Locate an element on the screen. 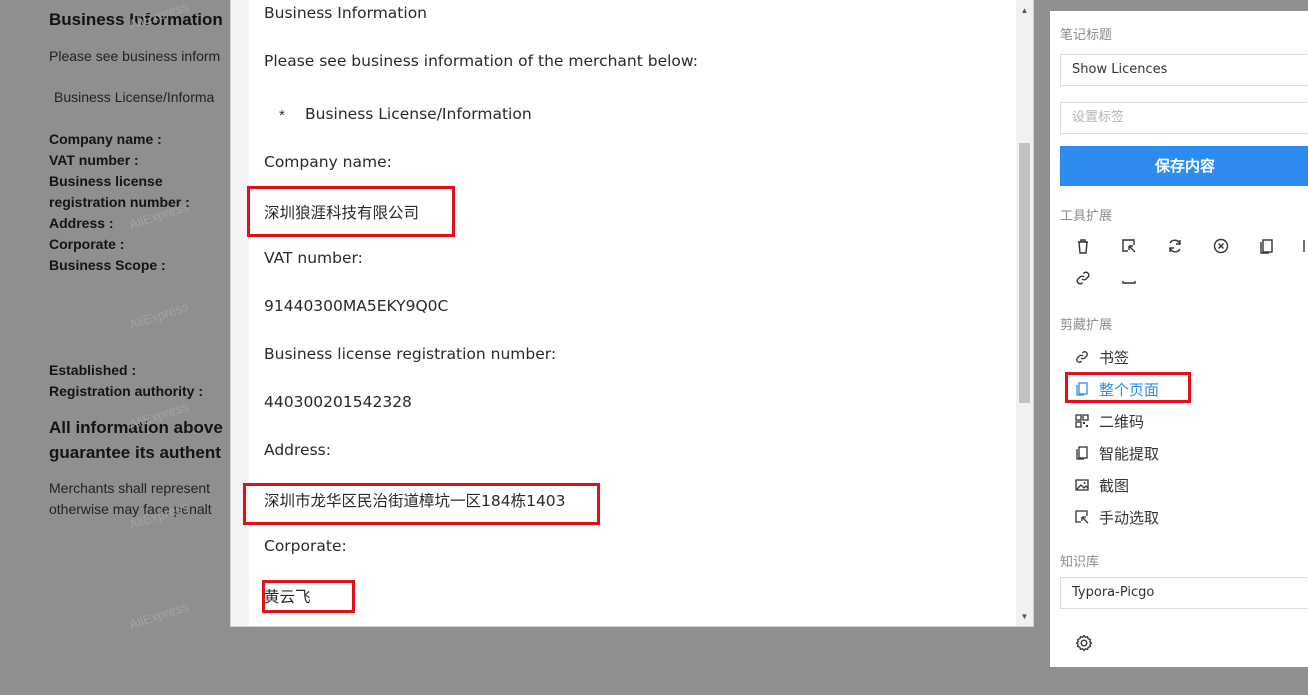 The image size is (1308, 695). clip-smart-extract: 智能提取 is located at coordinates (1116, 453).